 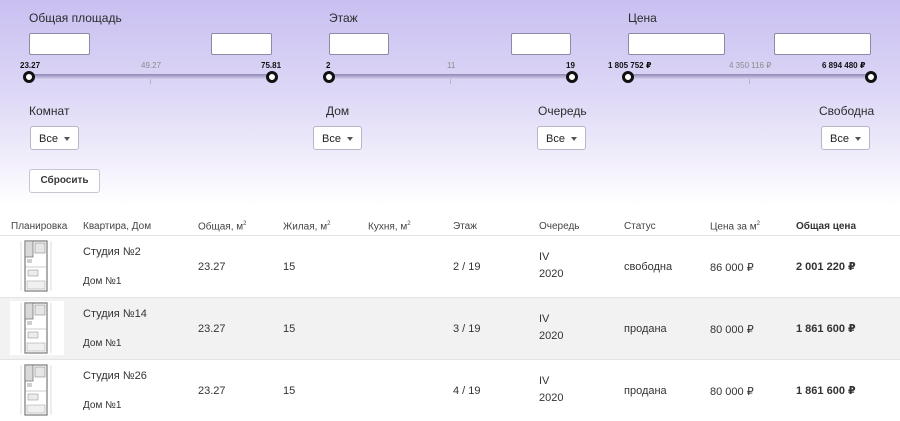 What do you see at coordinates (30, 65) in the screenshot?
I see `area-min-value: 23.27` at bounding box center [30, 65].